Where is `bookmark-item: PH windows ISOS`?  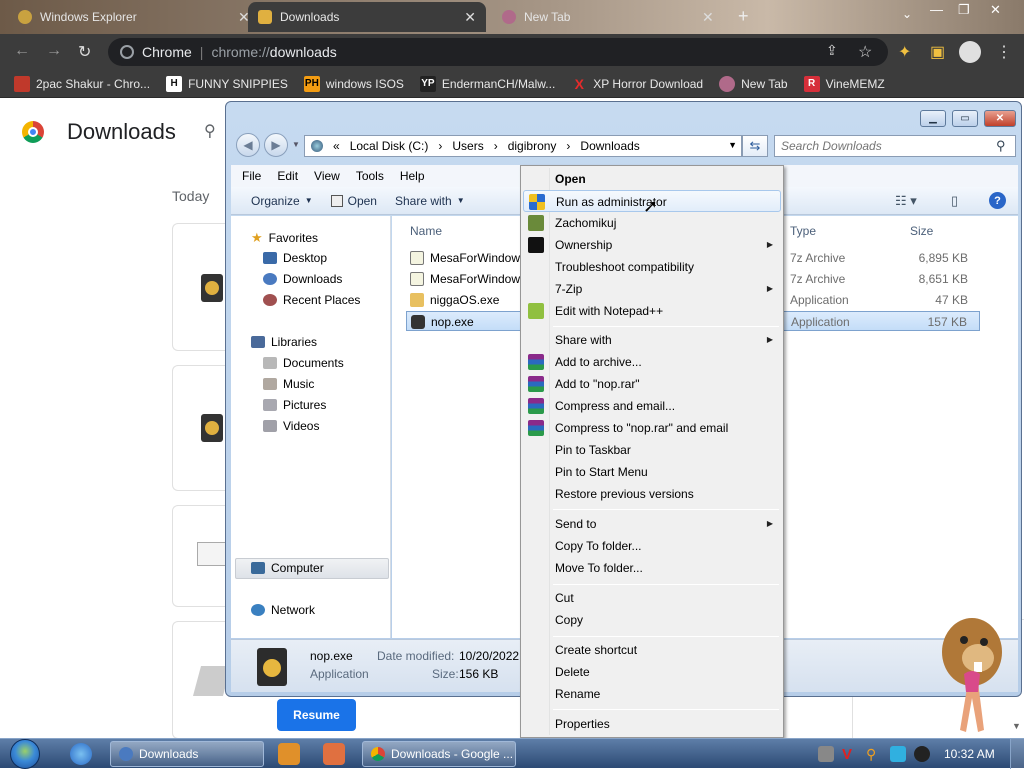 bookmark-item: PH windows ISOS is located at coordinates (353, 83).